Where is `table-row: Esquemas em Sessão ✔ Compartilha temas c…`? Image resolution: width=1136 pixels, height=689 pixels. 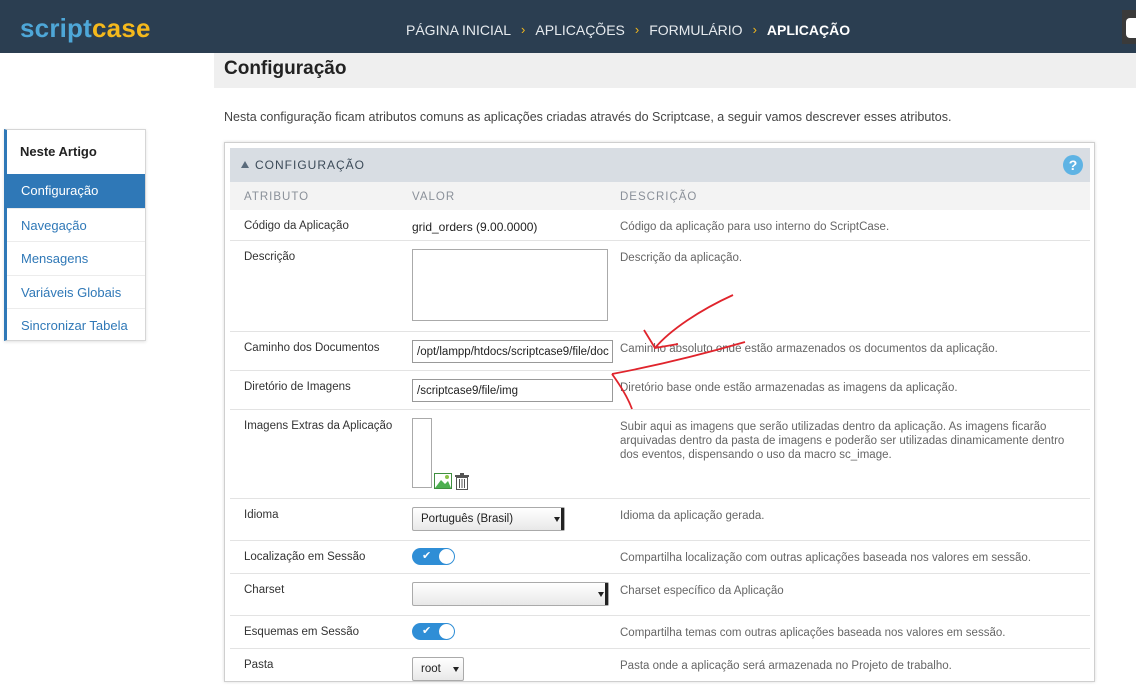 table-row: Esquemas em Sessão ✔ Compartilha temas c… is located at coordinates (660, 632).